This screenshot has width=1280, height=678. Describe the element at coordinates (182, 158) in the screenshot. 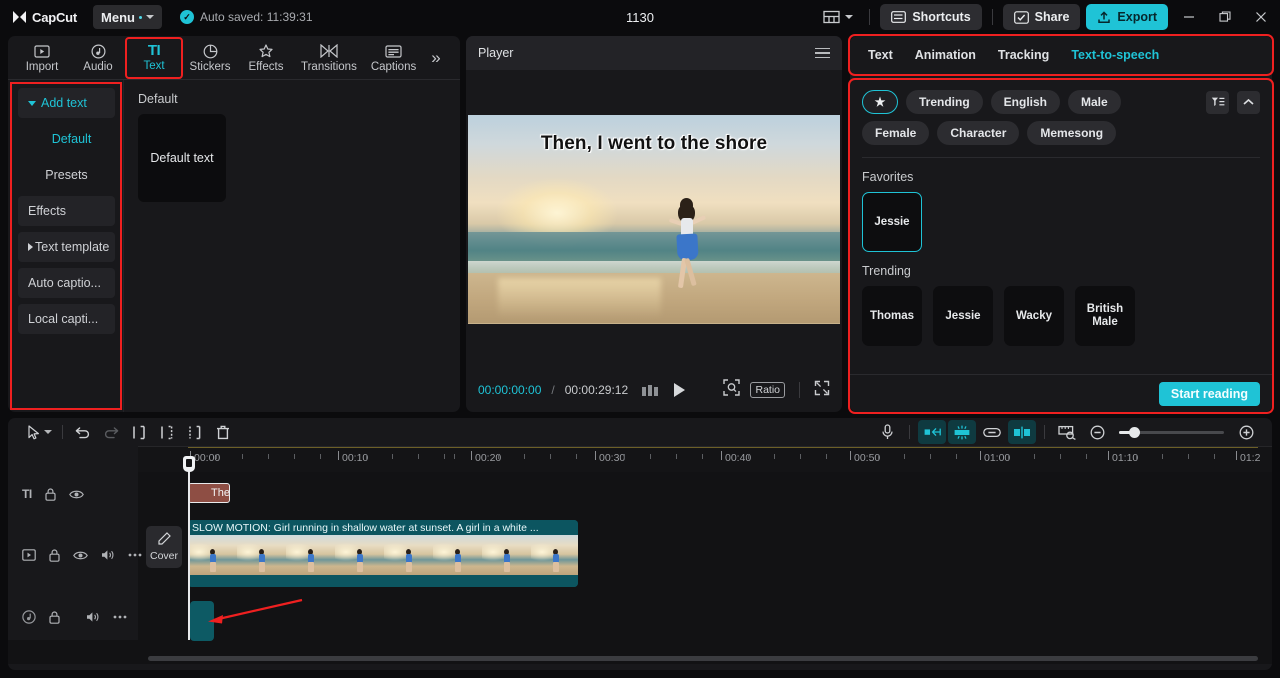

I see `default-text-preset: Default text` at that location.